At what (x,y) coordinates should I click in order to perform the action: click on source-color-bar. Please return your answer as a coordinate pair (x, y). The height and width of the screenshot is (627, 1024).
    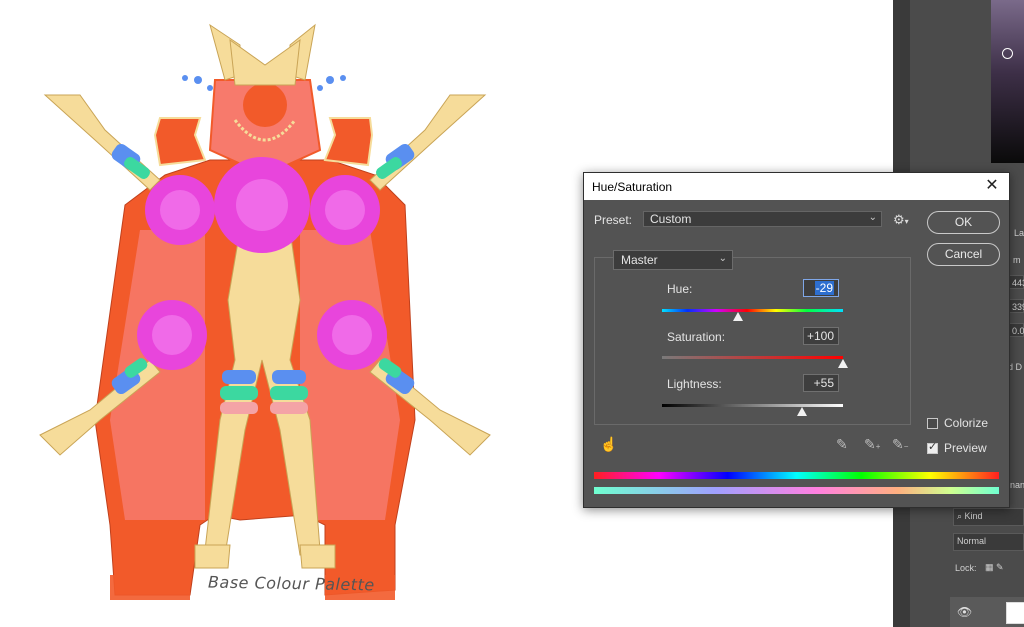
    Looking at the image, I should click on (796, 475).